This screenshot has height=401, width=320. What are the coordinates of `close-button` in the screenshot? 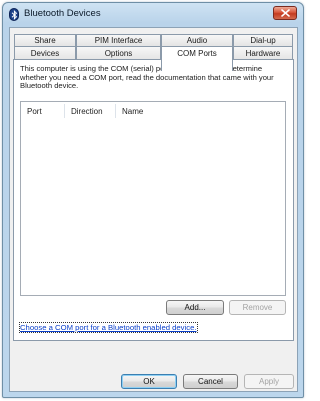 It's located at (285, 13).